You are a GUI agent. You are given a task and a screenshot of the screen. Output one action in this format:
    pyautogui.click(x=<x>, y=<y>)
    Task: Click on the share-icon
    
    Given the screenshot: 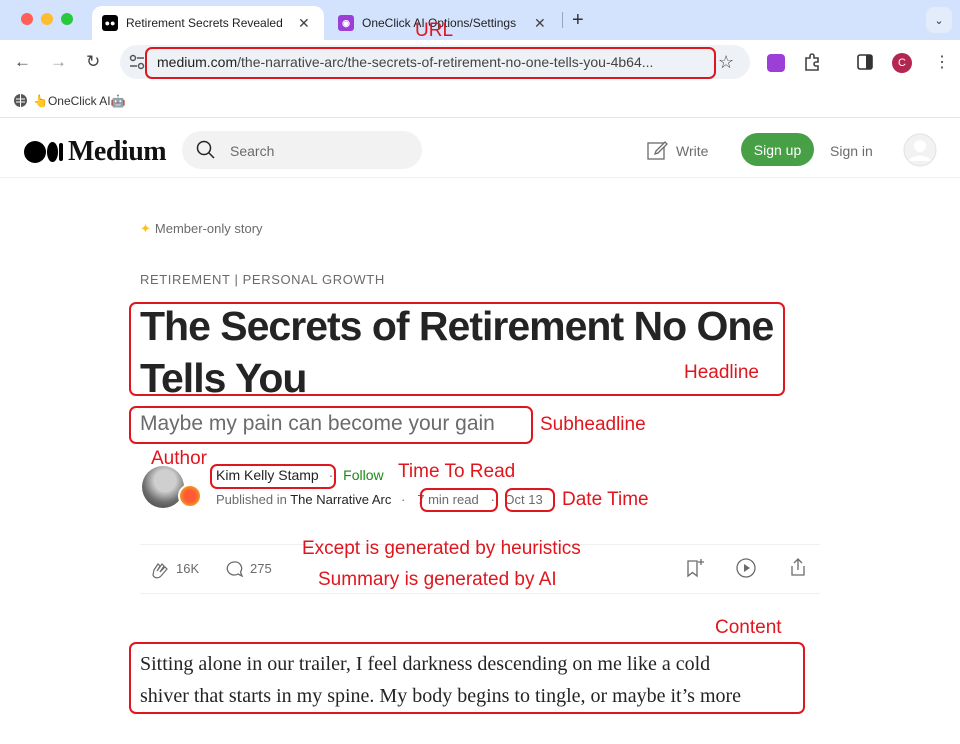 What is the action you would take?
    pyautogui.click(x=798, y=567)
    